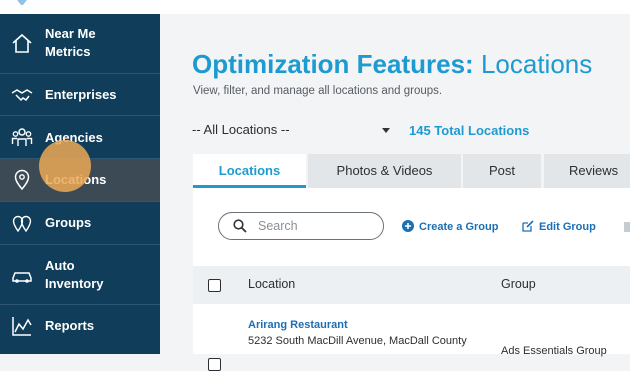 This screenshot has width=630, height=371. I want to click on sidebar-item-label: Enterprises, so click(81, 94).